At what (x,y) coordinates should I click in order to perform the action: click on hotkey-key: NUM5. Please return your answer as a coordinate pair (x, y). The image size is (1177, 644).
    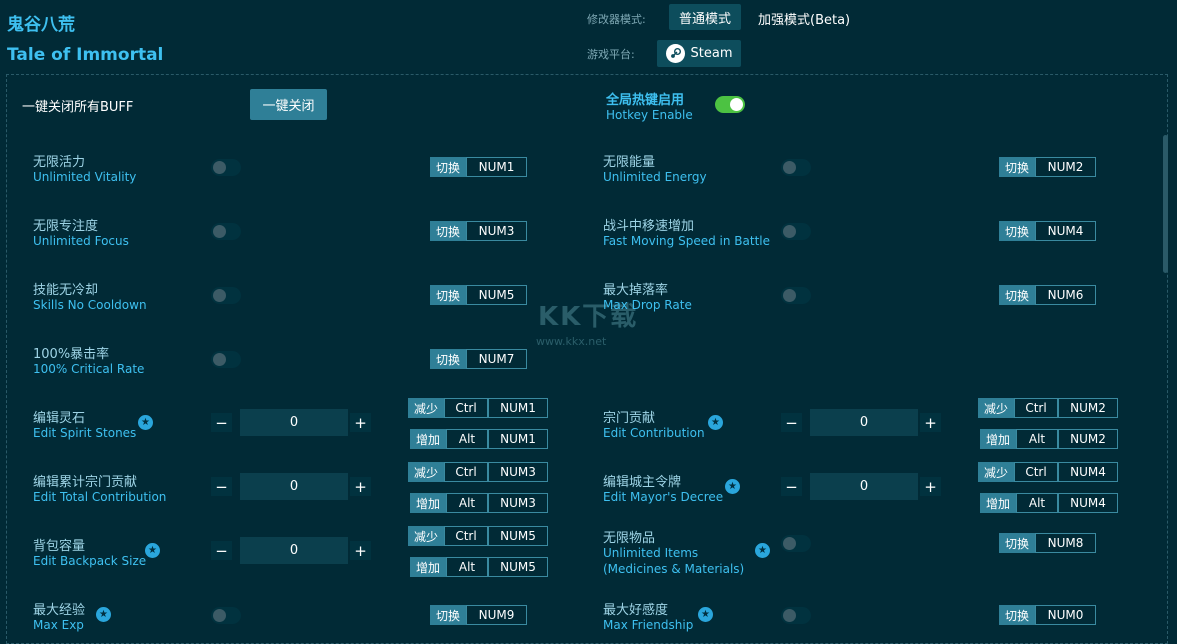
    Looking at the image, I should click on (497, 295).